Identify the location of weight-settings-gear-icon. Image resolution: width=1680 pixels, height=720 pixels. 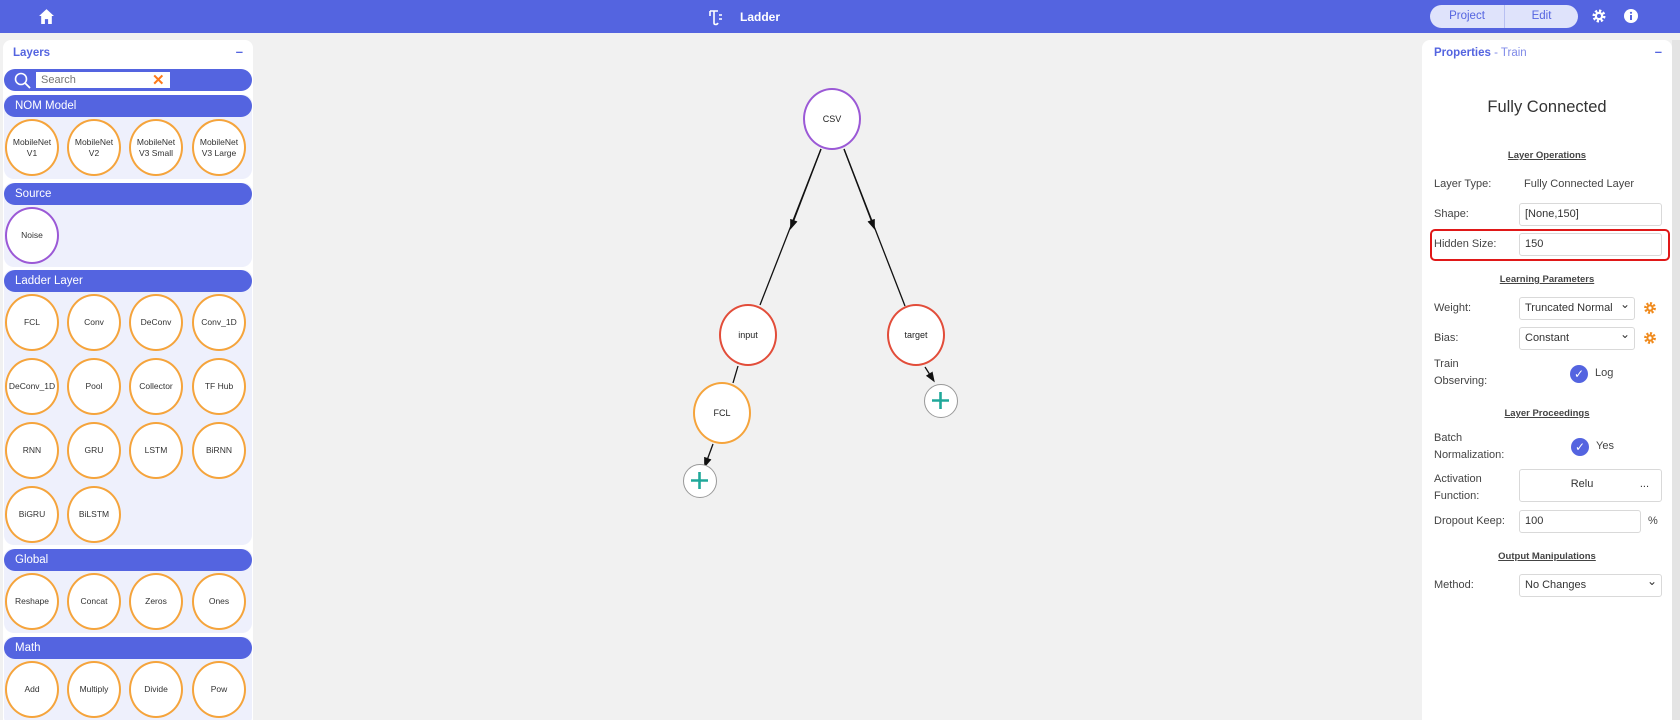
(1650, 308).